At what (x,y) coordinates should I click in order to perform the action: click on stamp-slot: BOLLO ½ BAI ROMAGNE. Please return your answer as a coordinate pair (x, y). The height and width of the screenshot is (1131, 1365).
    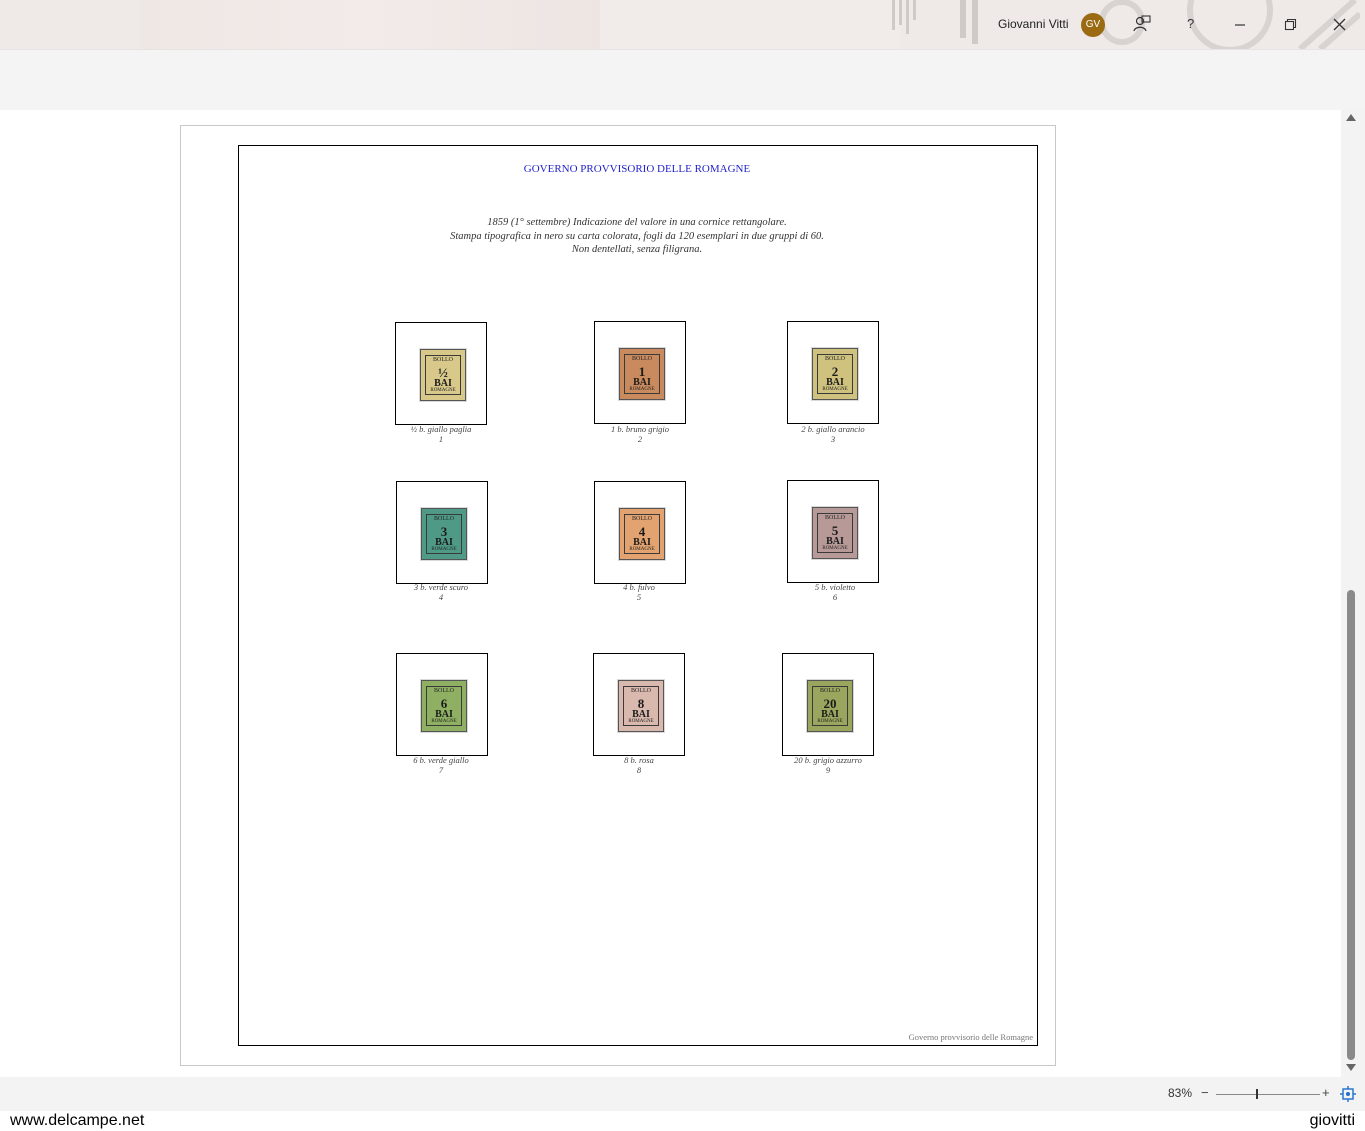
    Looking at the image, I should click on (441, 373).